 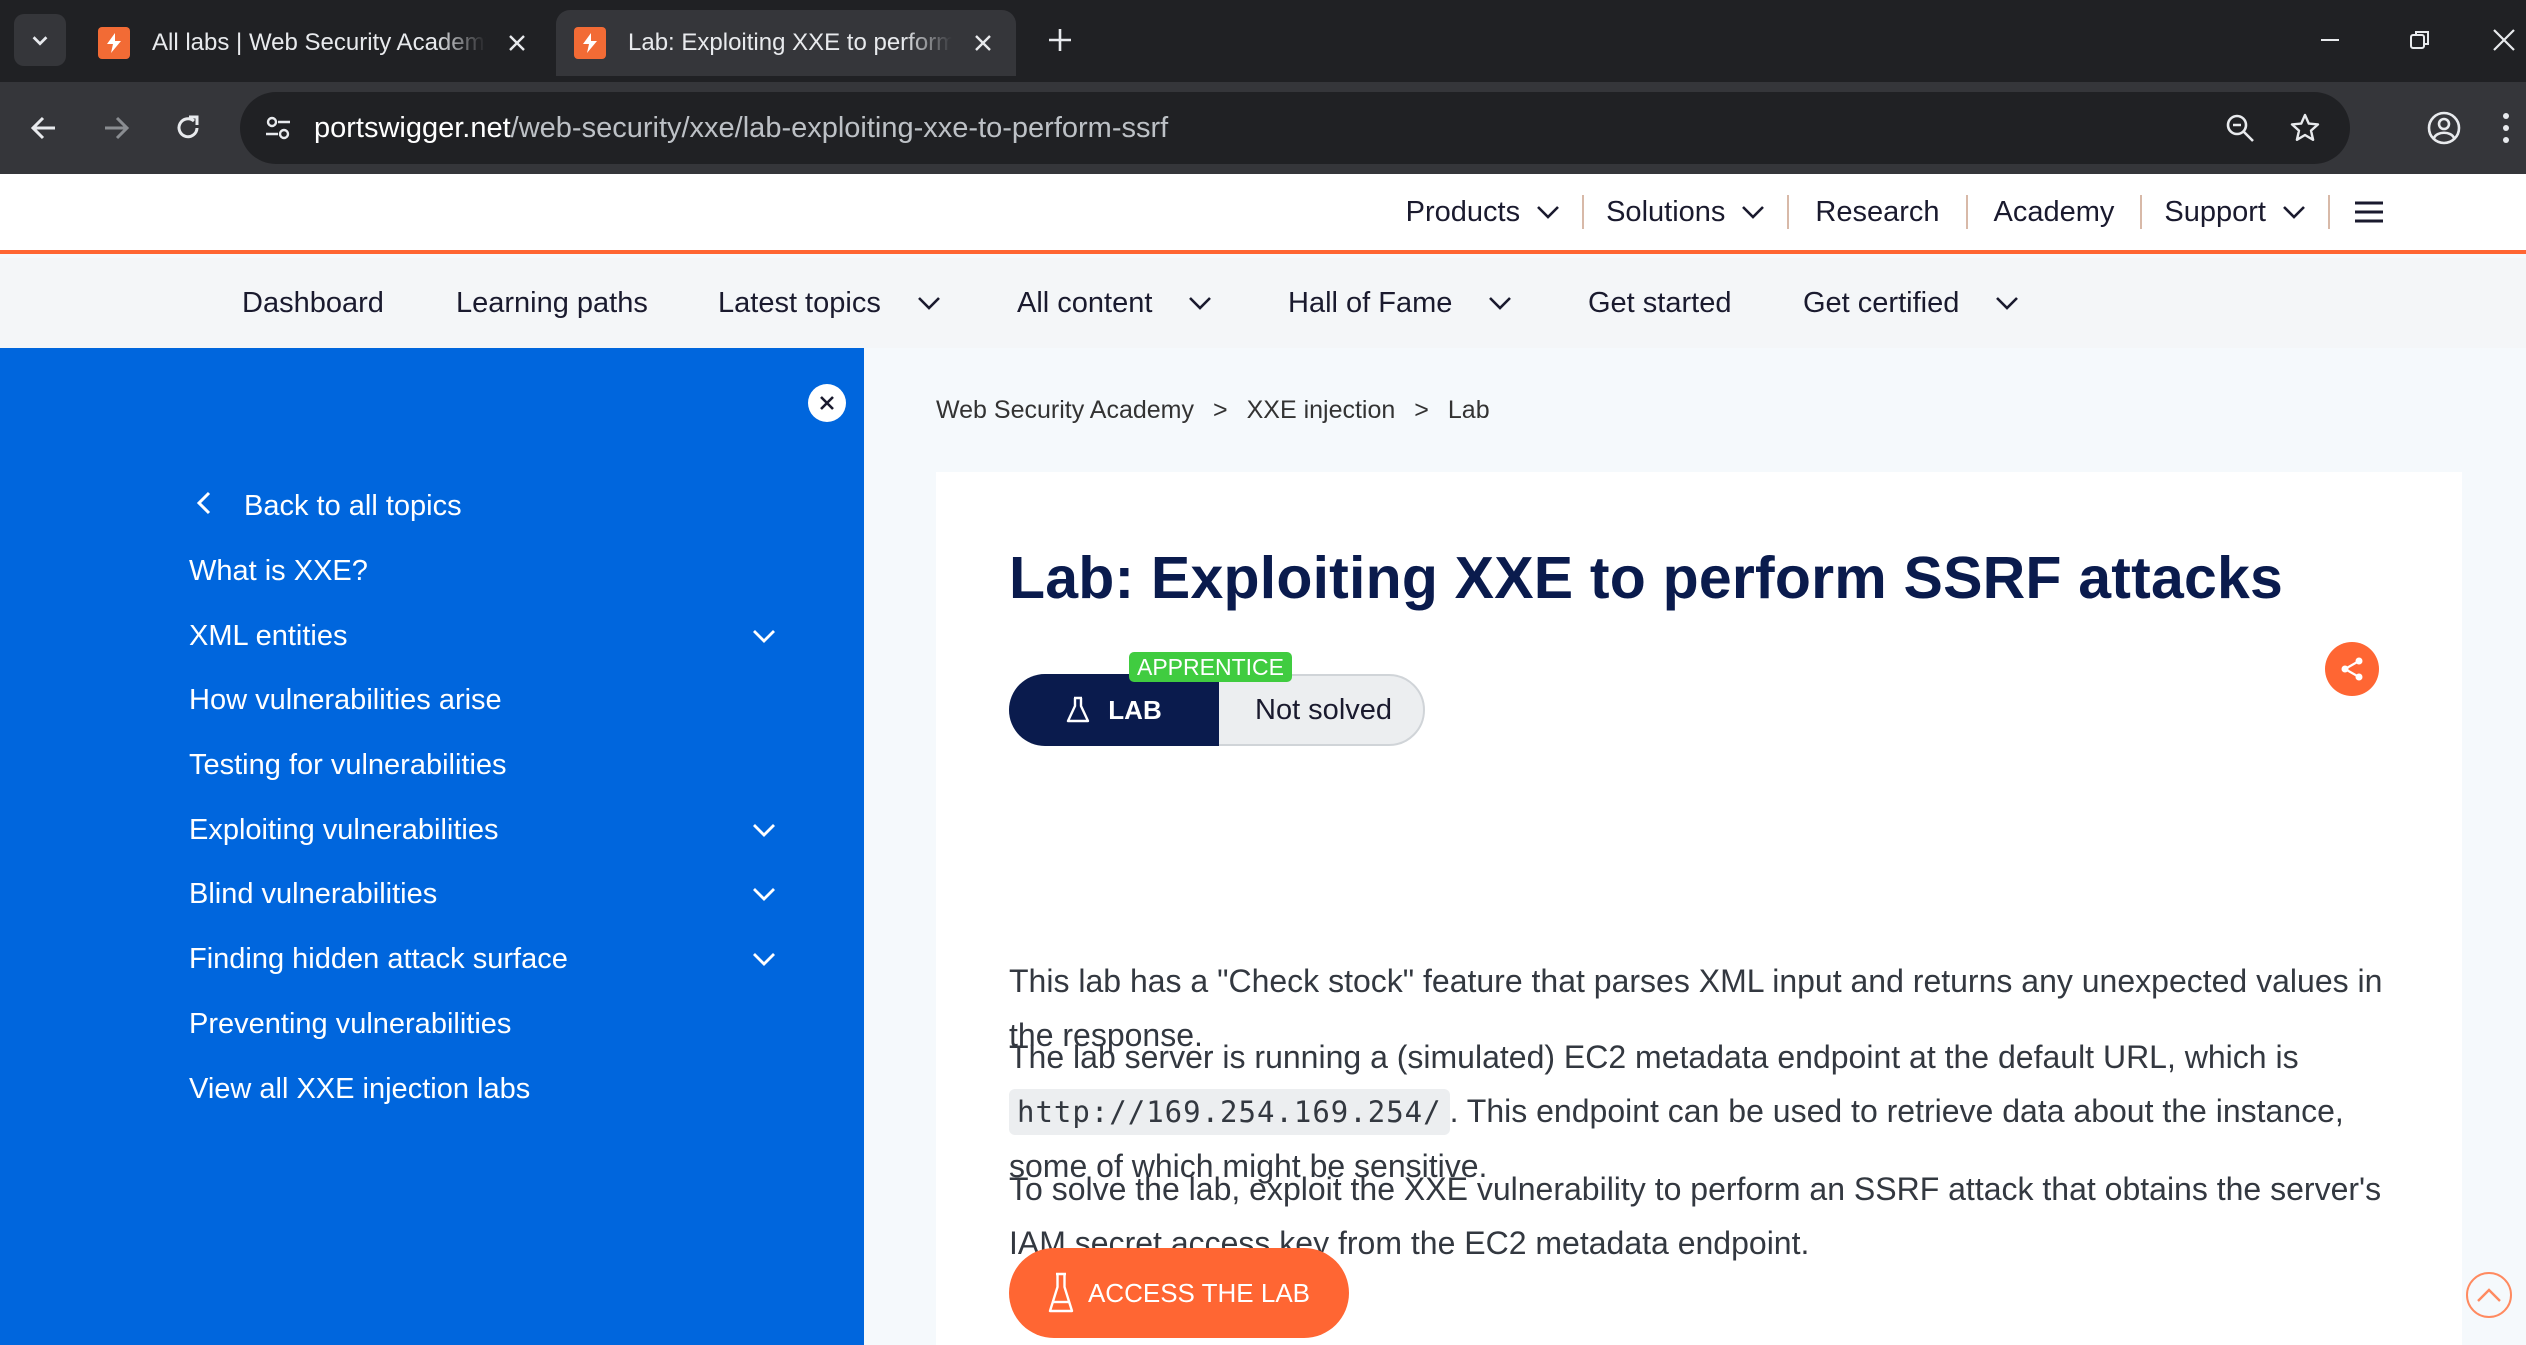 I want to click on breadcrumb-item-xxe: XXE injection, so click(x=1321, y=410).